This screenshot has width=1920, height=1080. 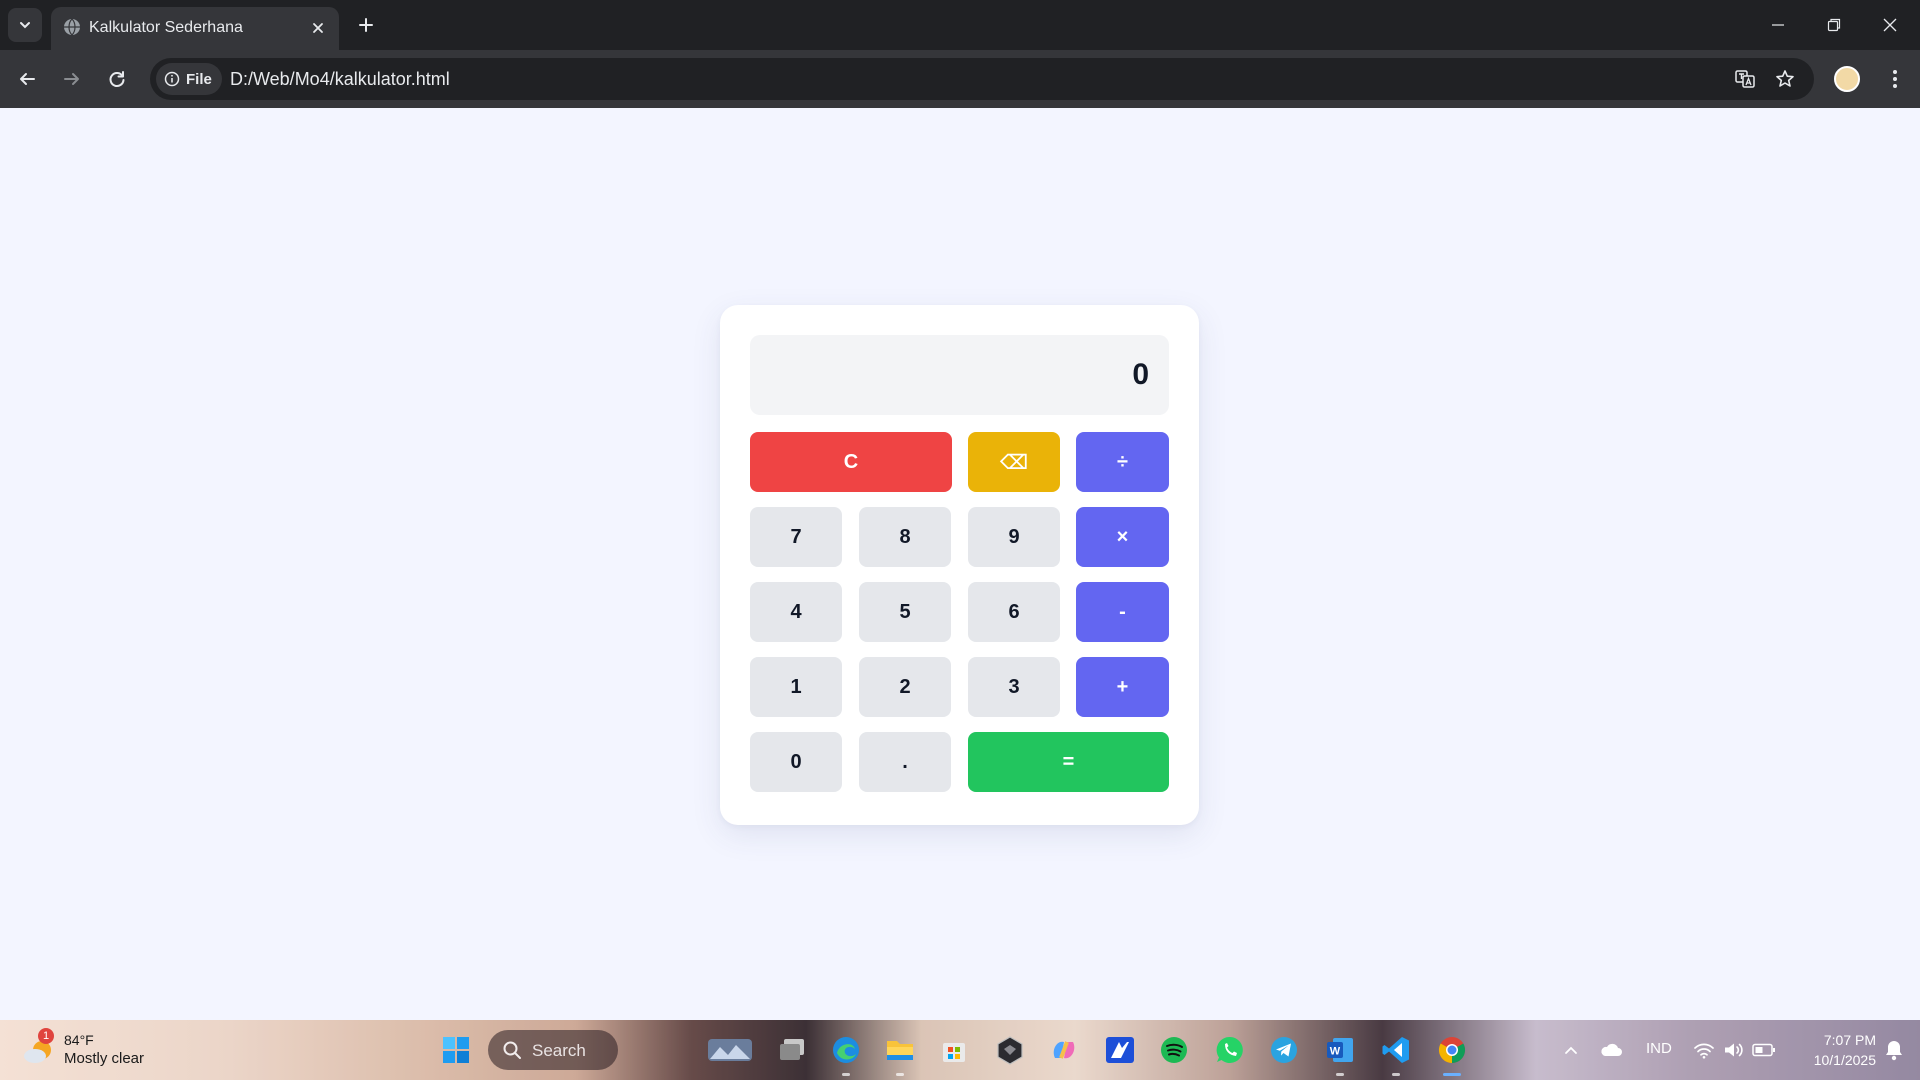 What do you see at coordinates (166, 27) in the screenshot?
I see `tab-title: Kalkulator Sederhana` at bounding box center [166, 27].